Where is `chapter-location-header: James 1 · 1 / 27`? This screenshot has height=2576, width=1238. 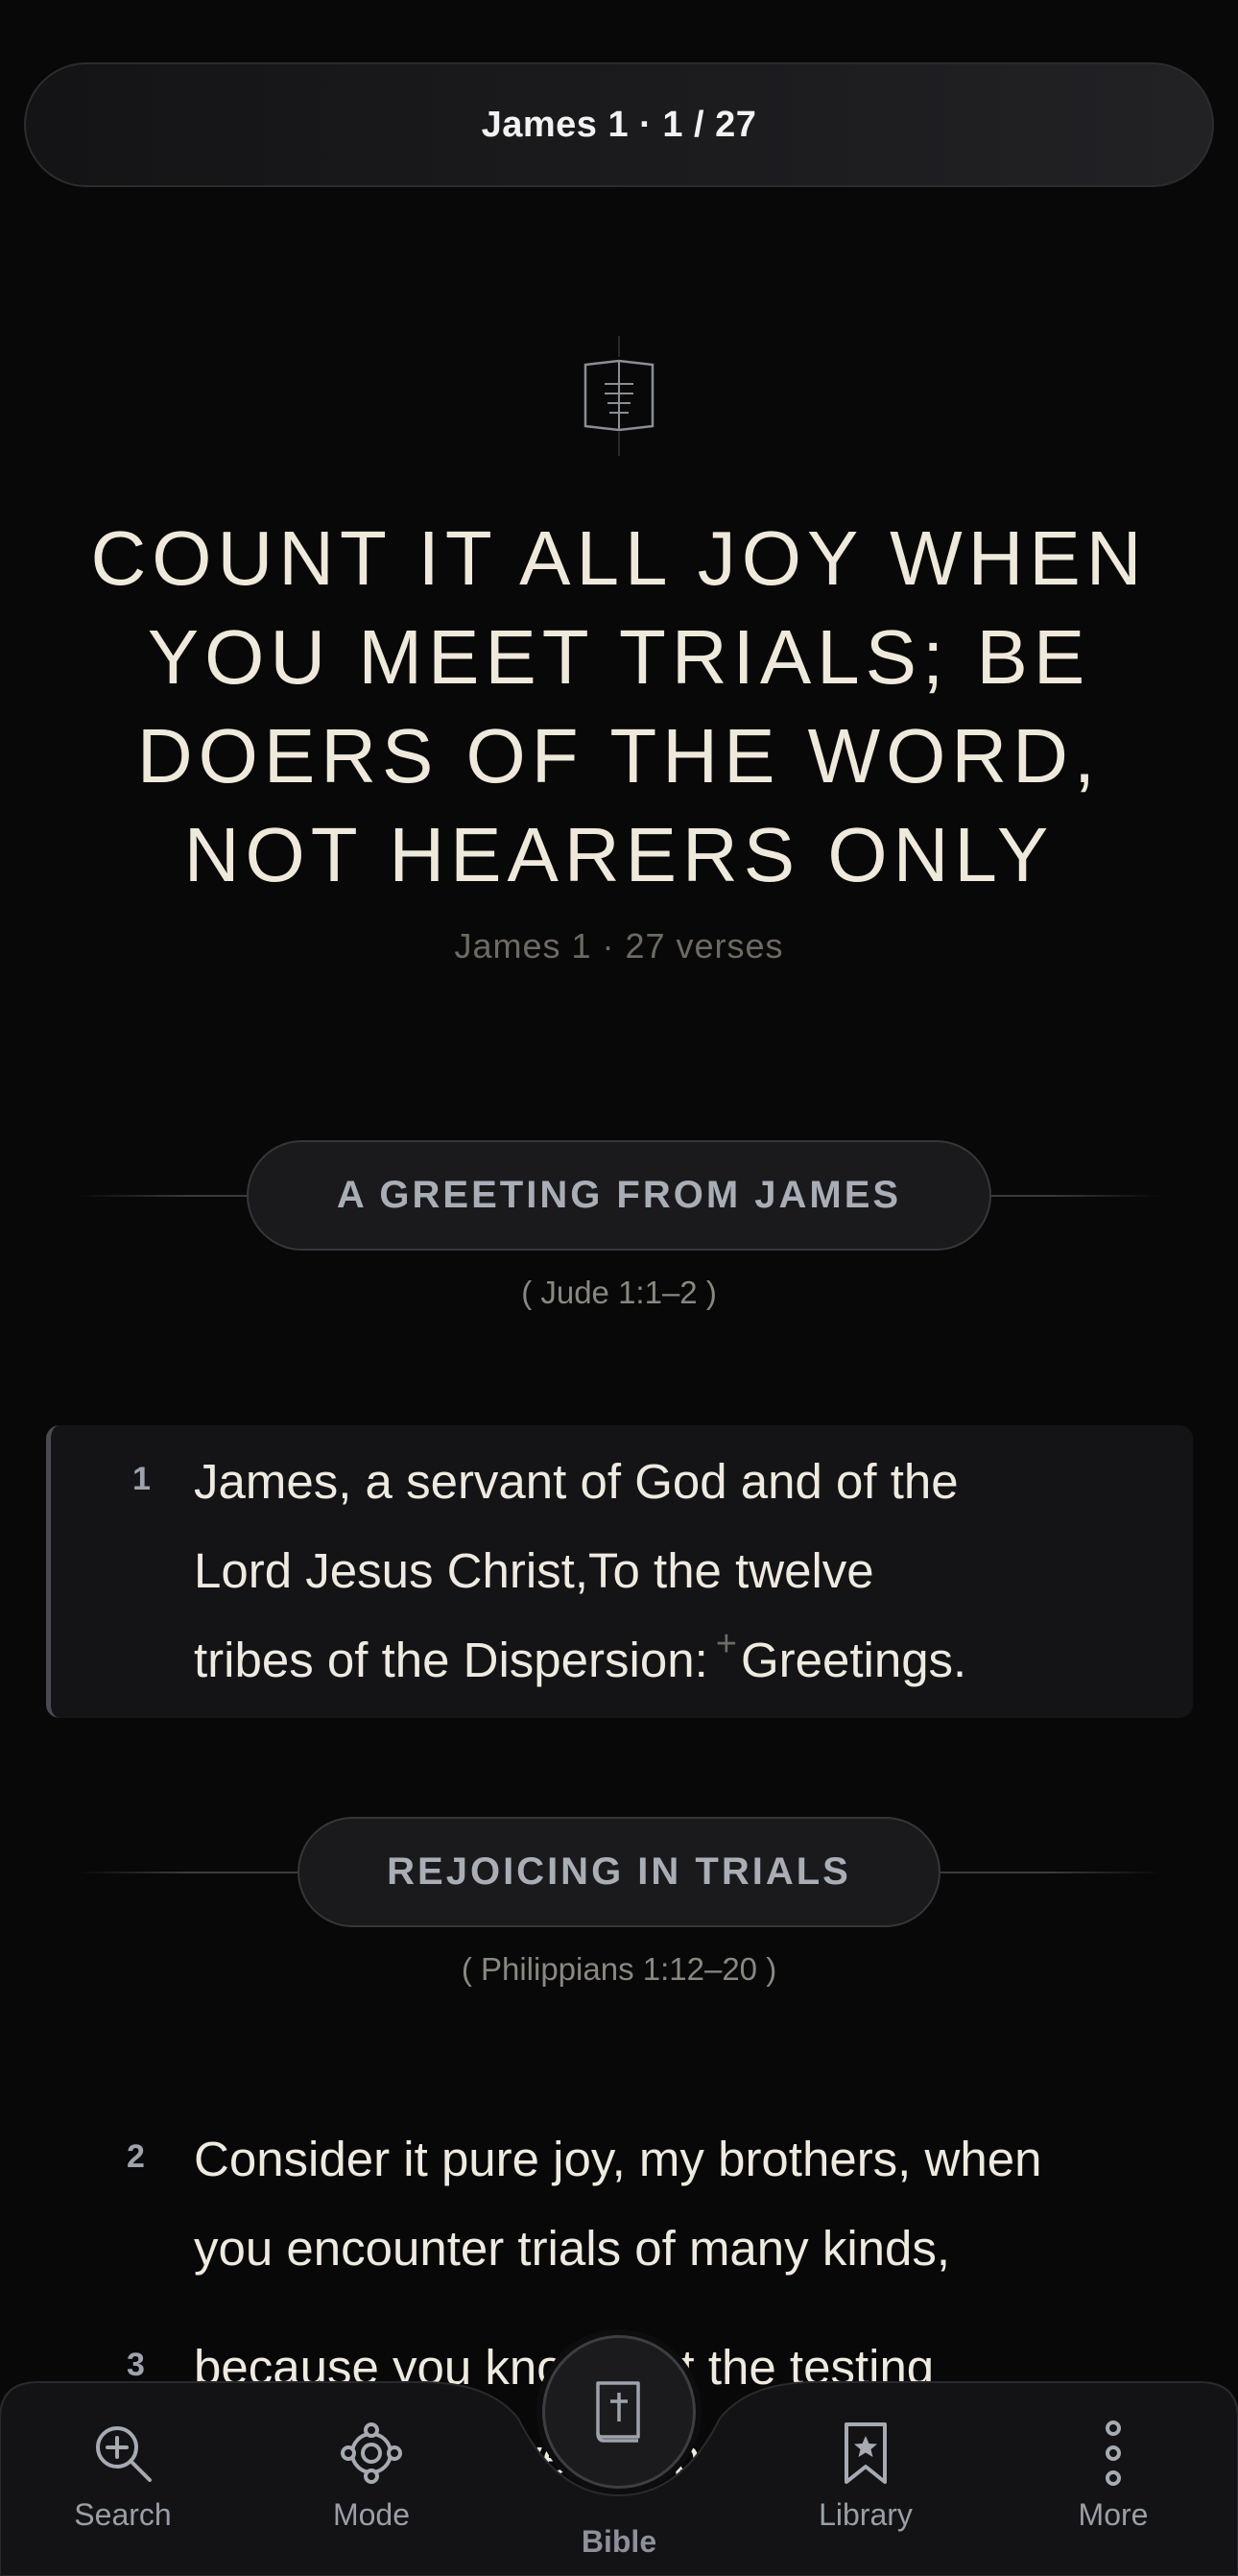 chapter-location-header: James 1 · 1 / 27 is located at coordinates (619, 124).